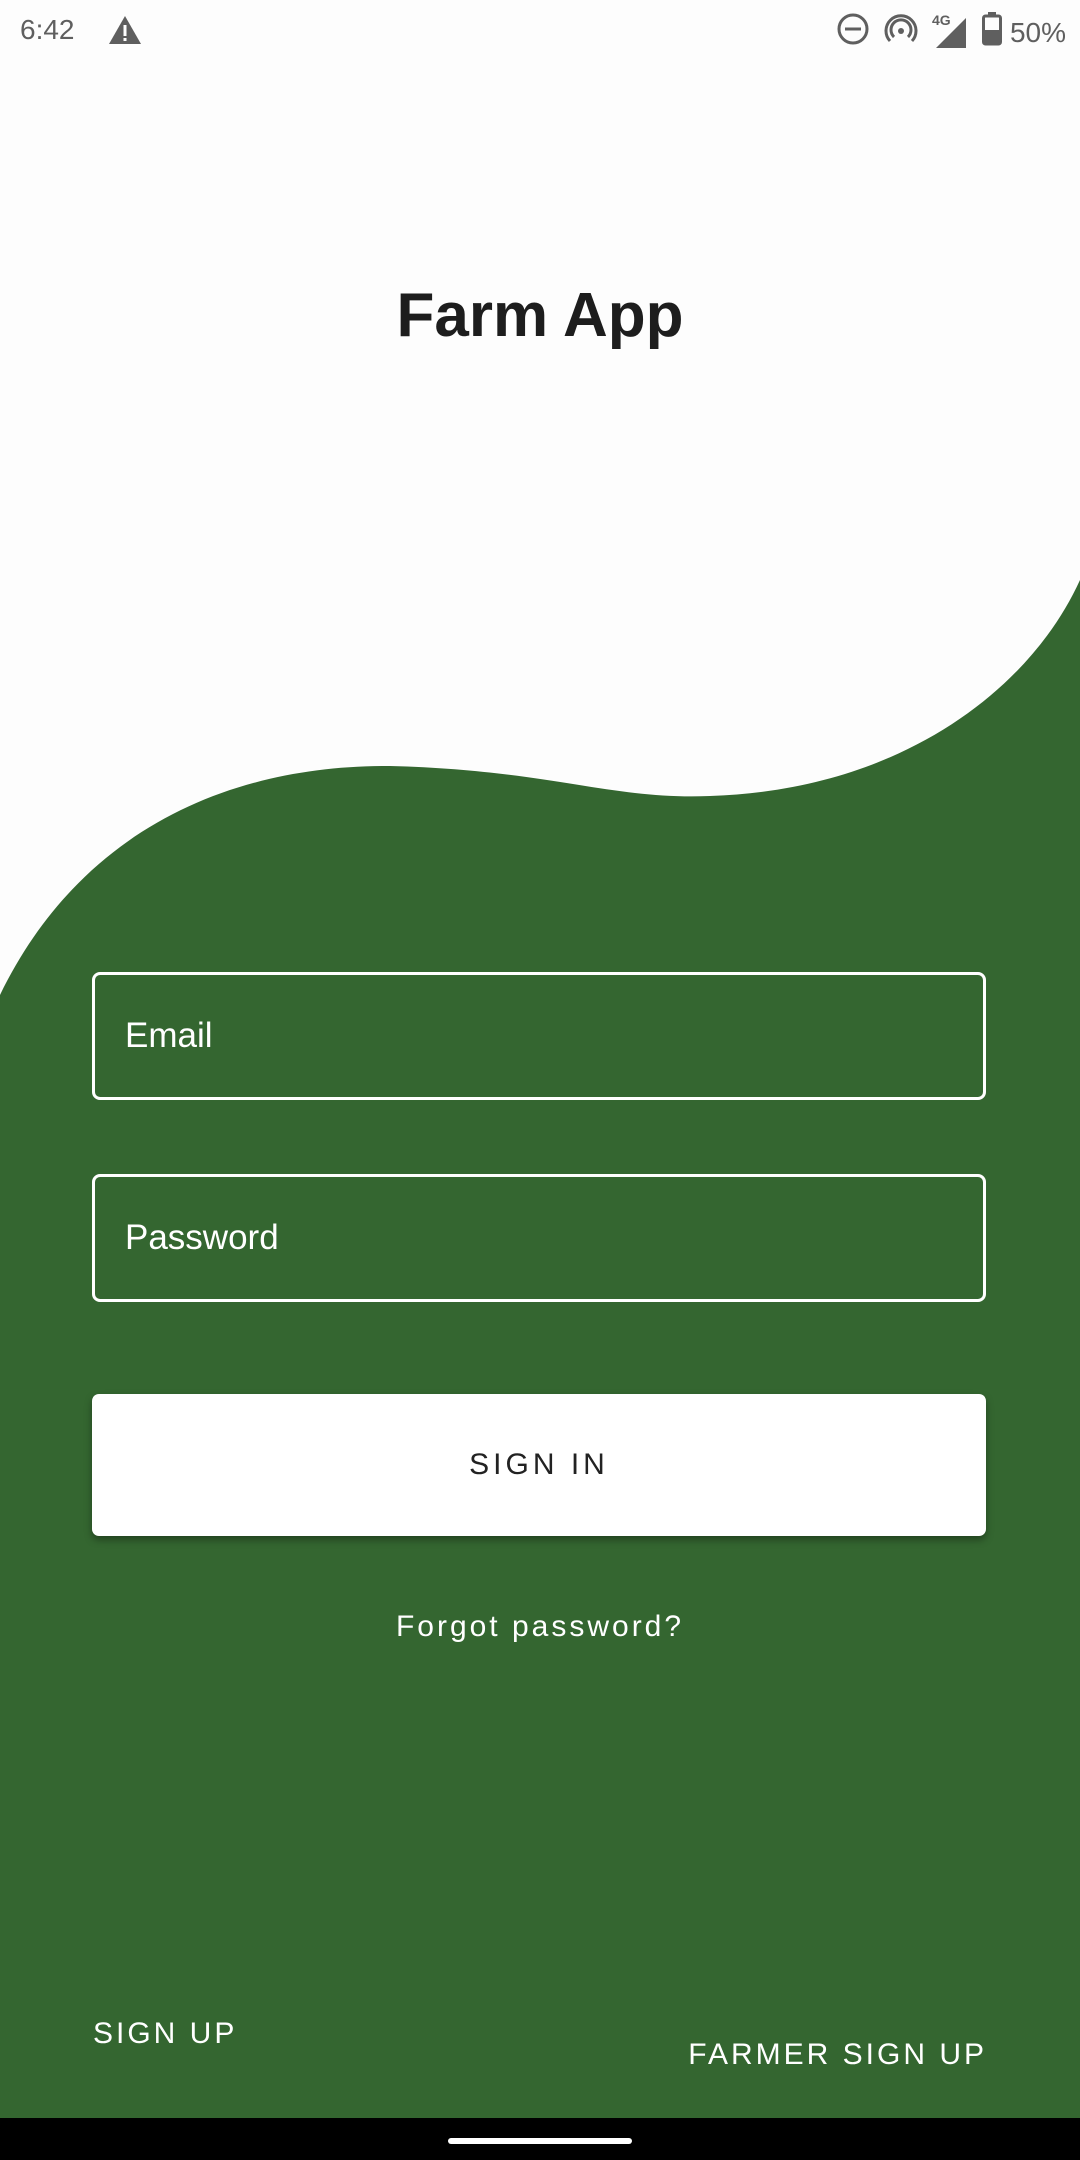  I want to click on password-field-container, so click(539, 1238).